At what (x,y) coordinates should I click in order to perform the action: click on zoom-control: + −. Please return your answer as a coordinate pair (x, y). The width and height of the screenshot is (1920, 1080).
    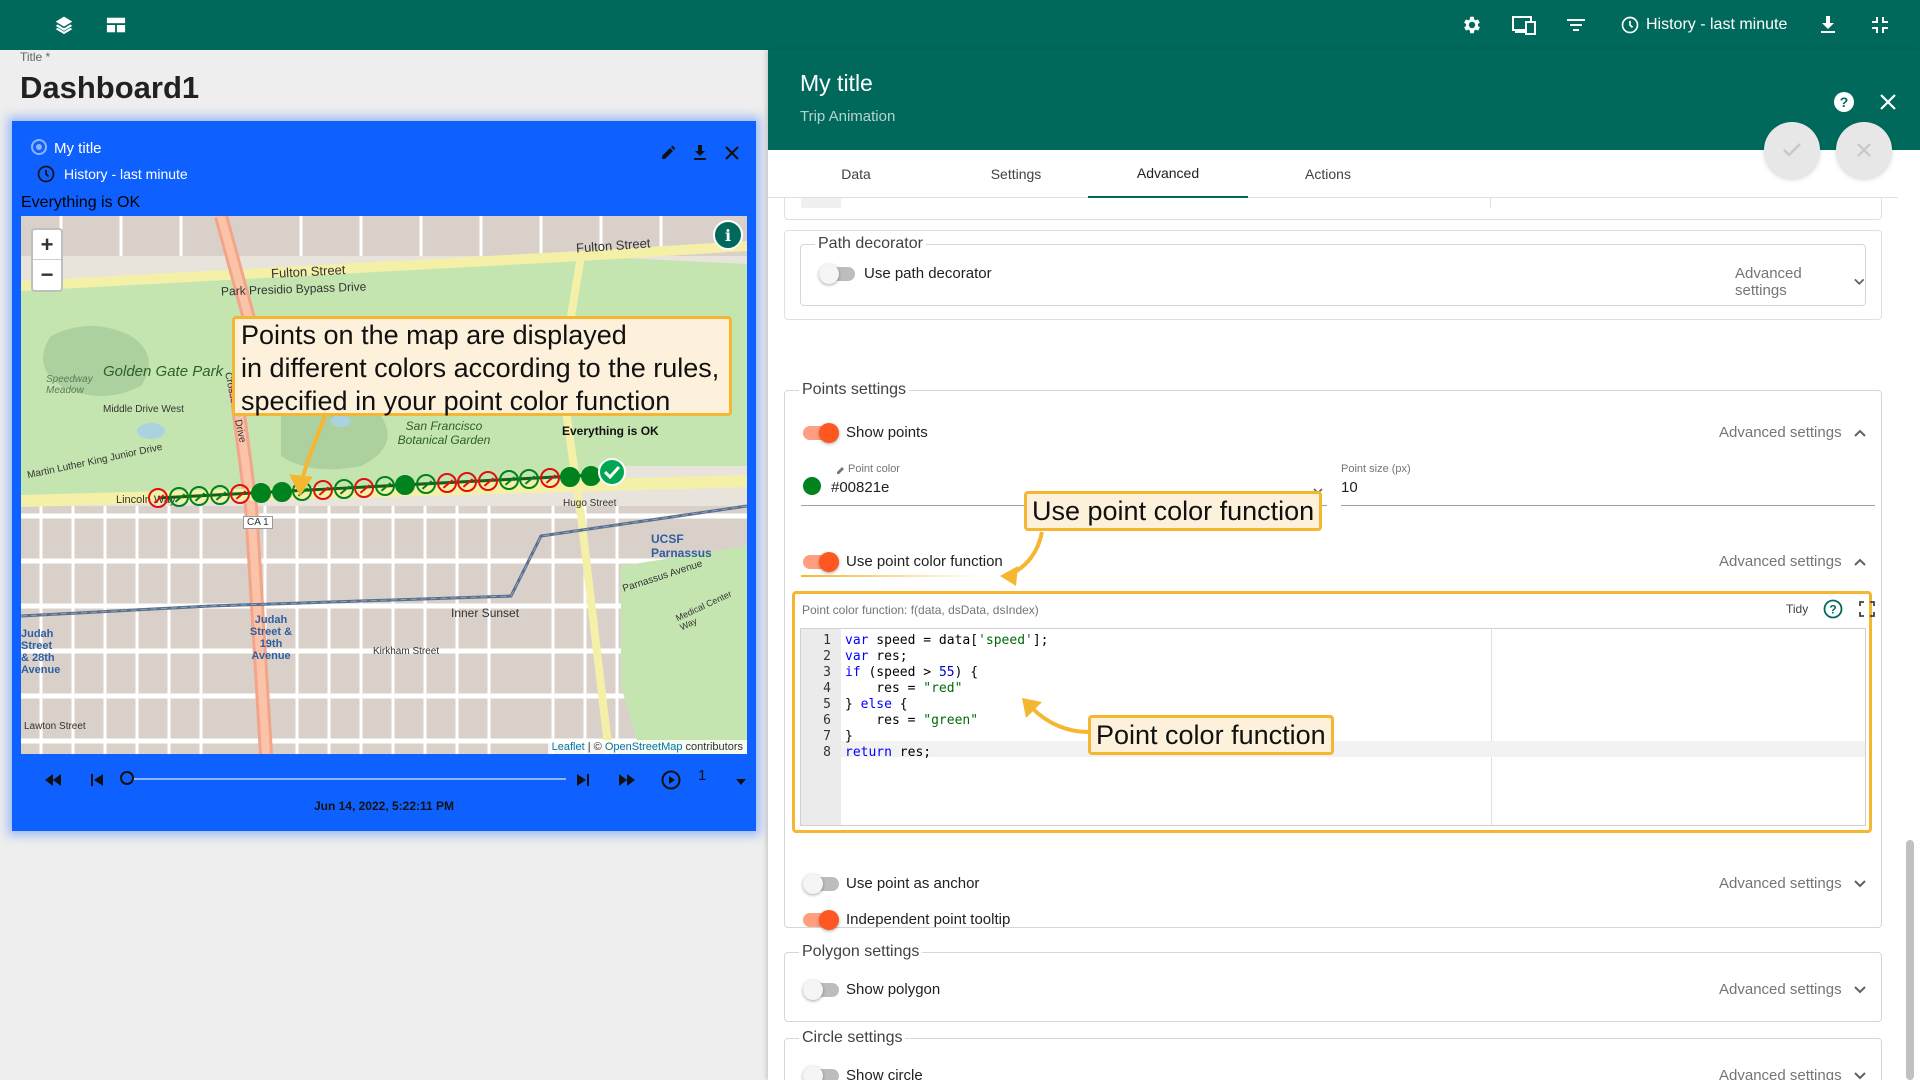
    Looking at the image, I should click on (47, 260).